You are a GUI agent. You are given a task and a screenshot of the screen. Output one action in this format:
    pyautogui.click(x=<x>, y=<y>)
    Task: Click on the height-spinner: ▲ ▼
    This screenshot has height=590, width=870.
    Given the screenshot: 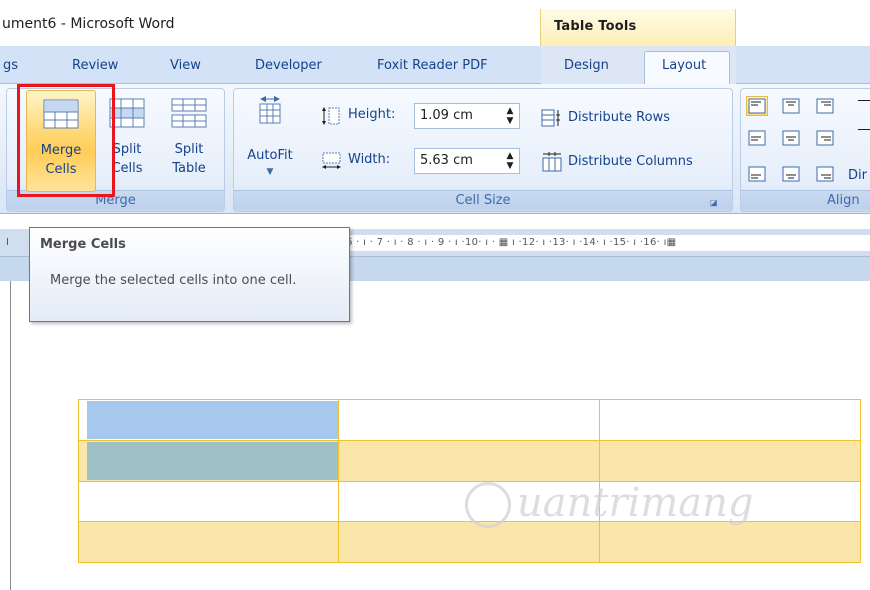 What is the action you would take?
    pyautogui.click(x=510, y=116)
    